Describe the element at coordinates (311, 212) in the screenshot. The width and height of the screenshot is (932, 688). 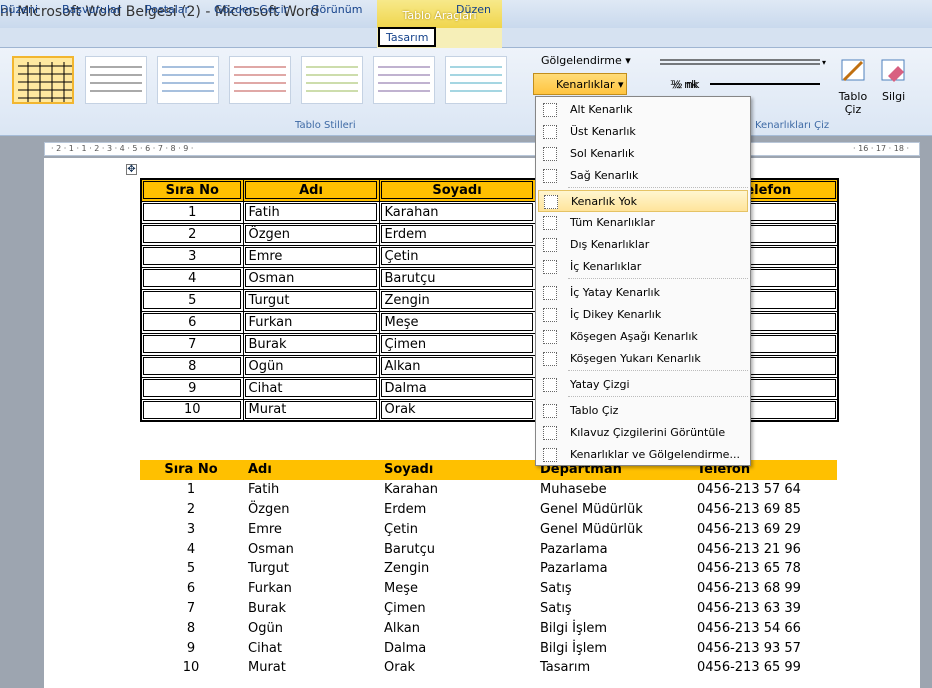
I see `table-cell: Fatih` at that location.